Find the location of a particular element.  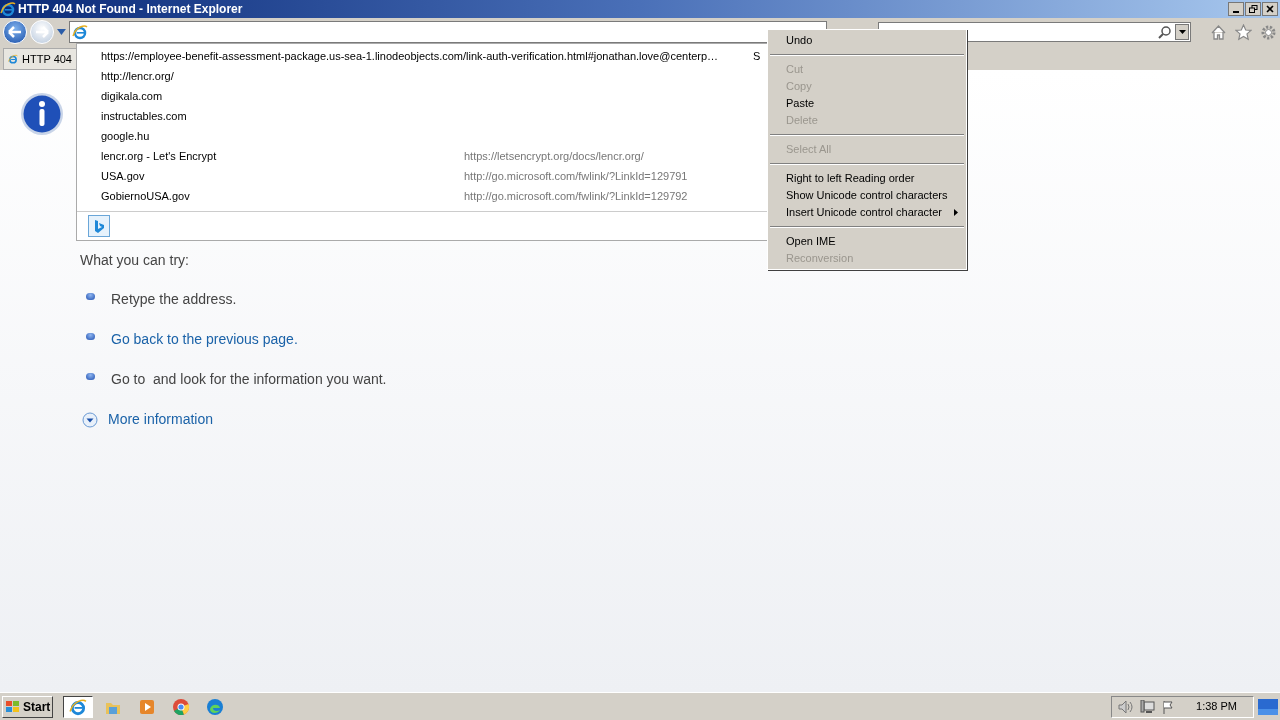

intro-text: What you can try: is located at coordinates (134, 260).